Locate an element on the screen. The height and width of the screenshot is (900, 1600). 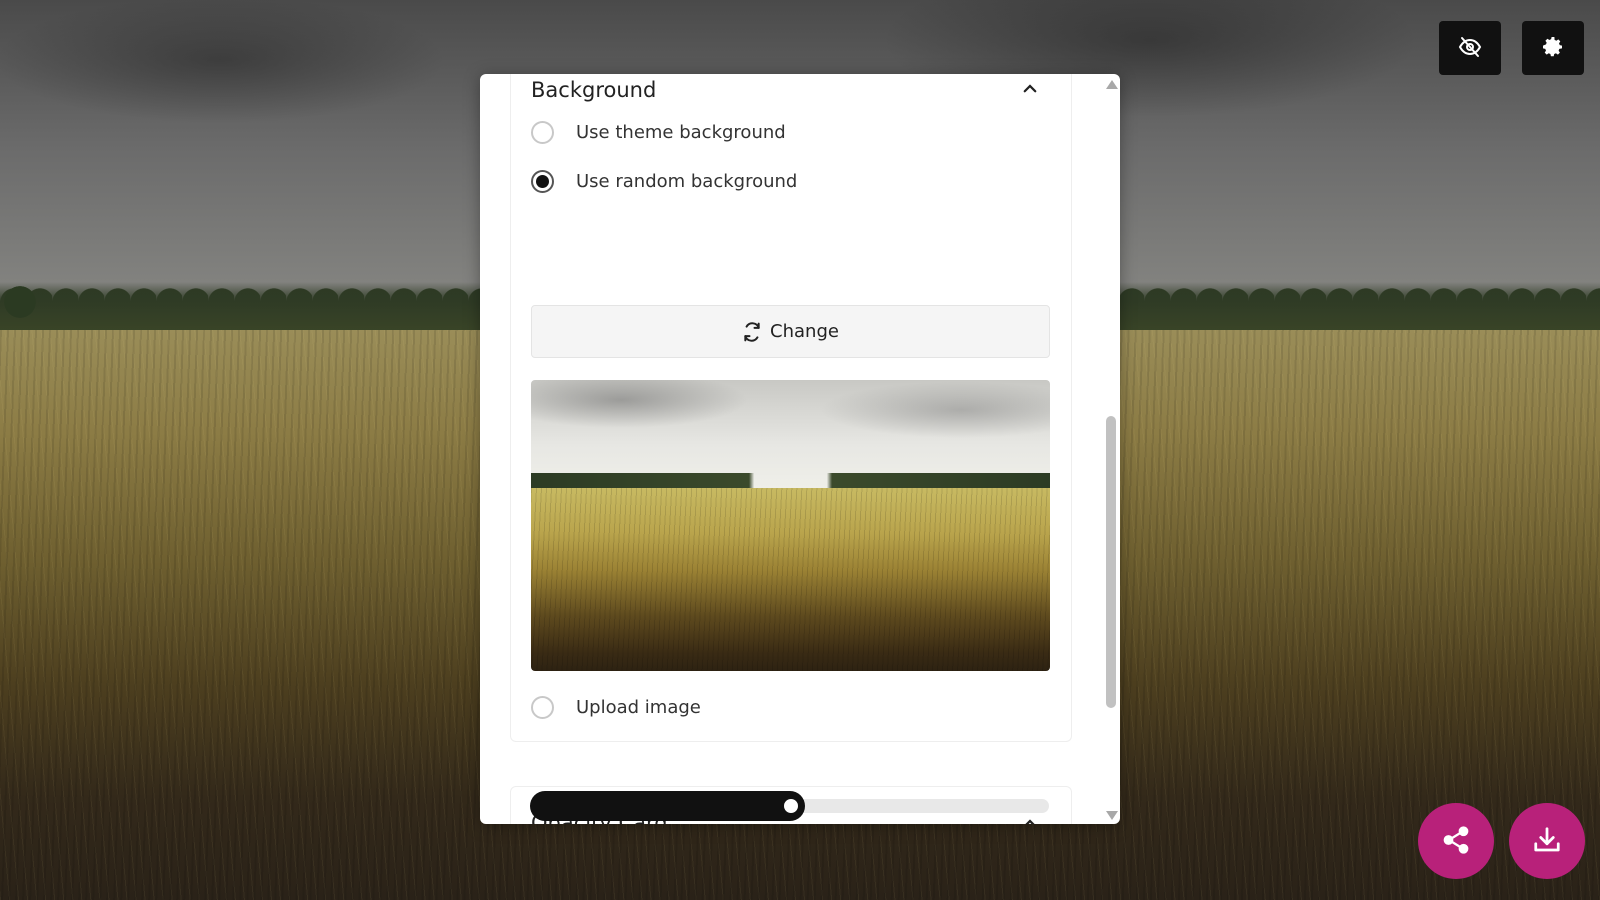
scrollbar-thumb is located at coordinates (1111, 562).